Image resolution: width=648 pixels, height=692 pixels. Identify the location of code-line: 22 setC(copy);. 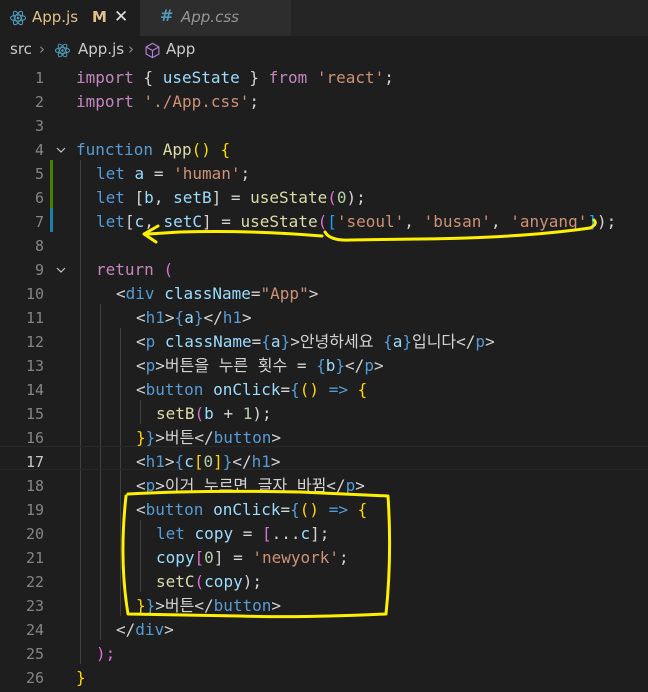
(324, 582).